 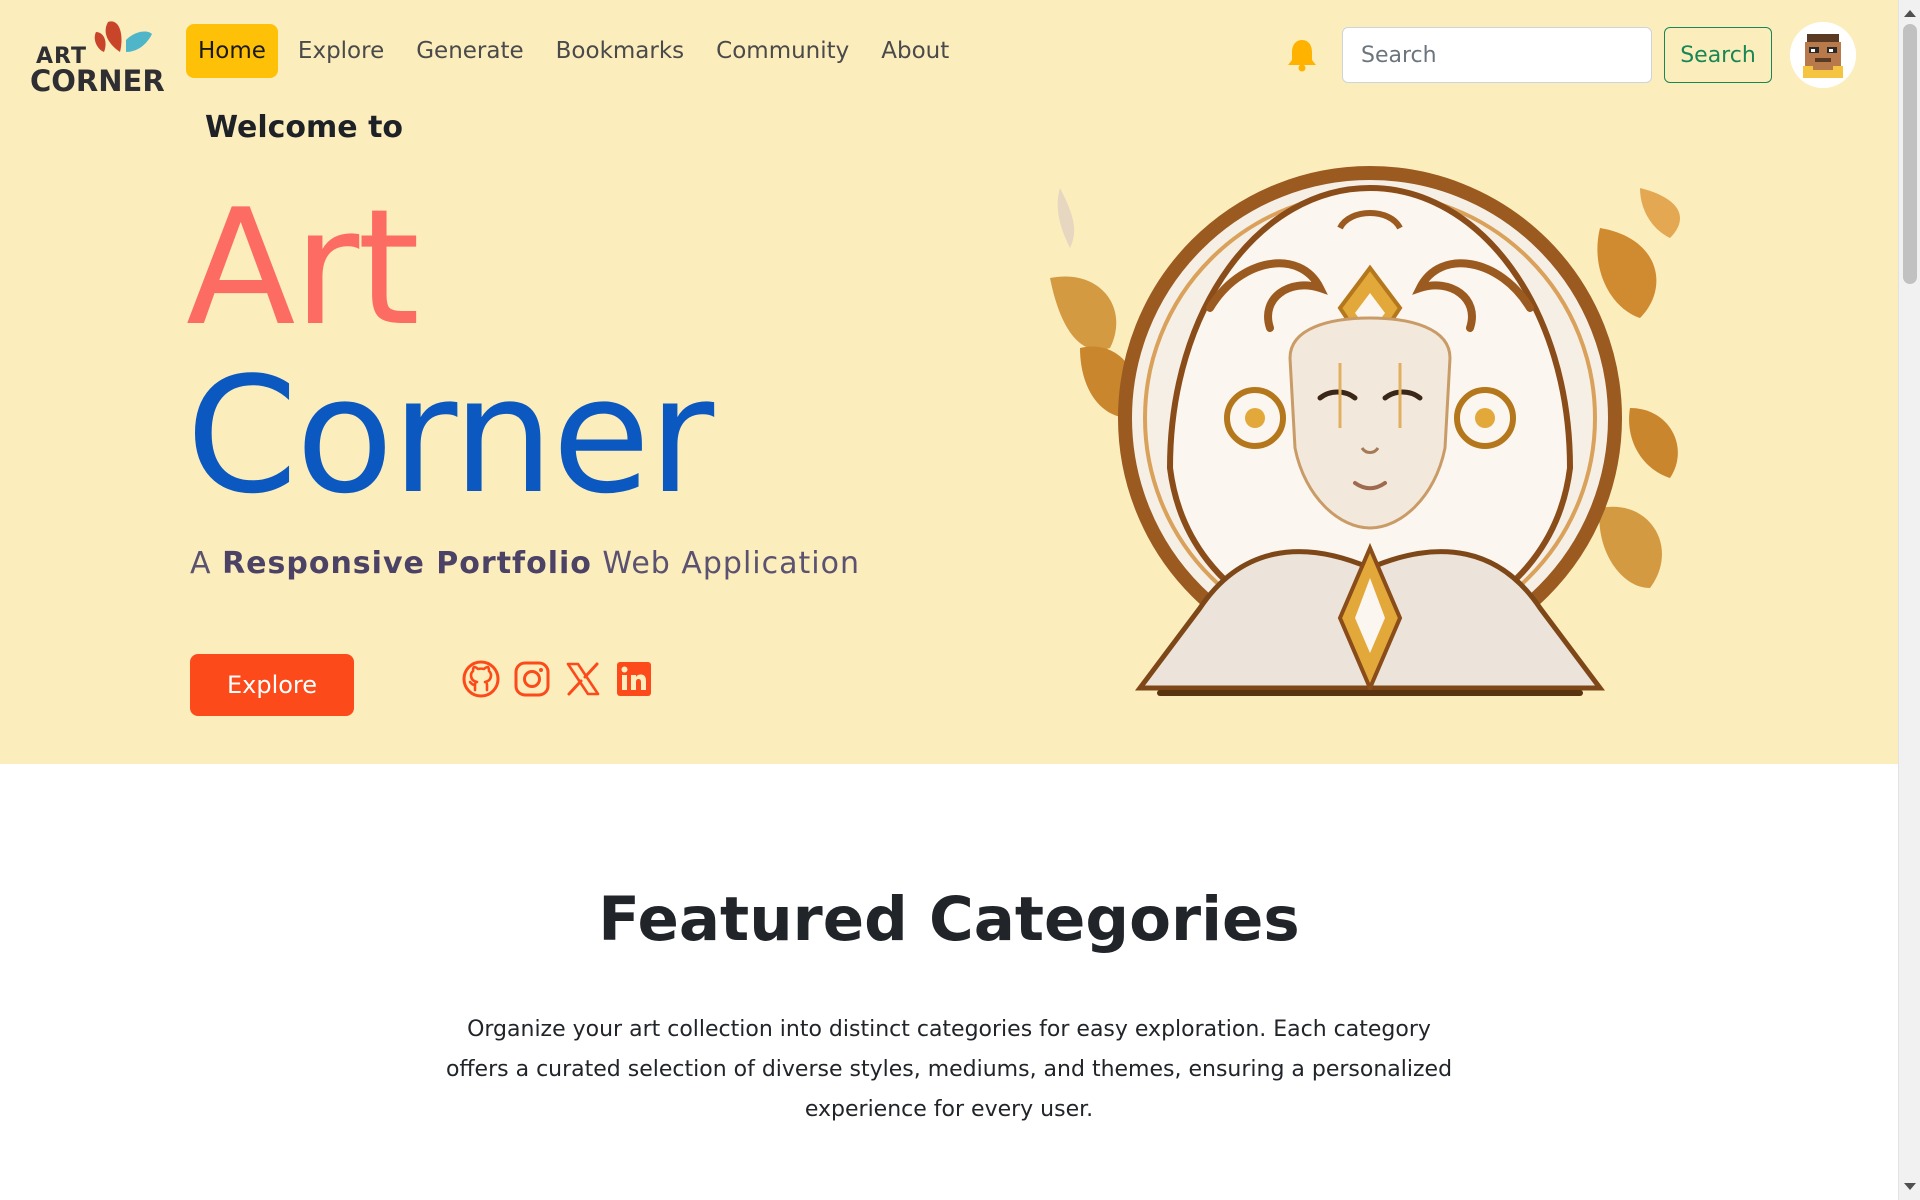 I want to click on search-button: Search, so click(x=1718, y=55).